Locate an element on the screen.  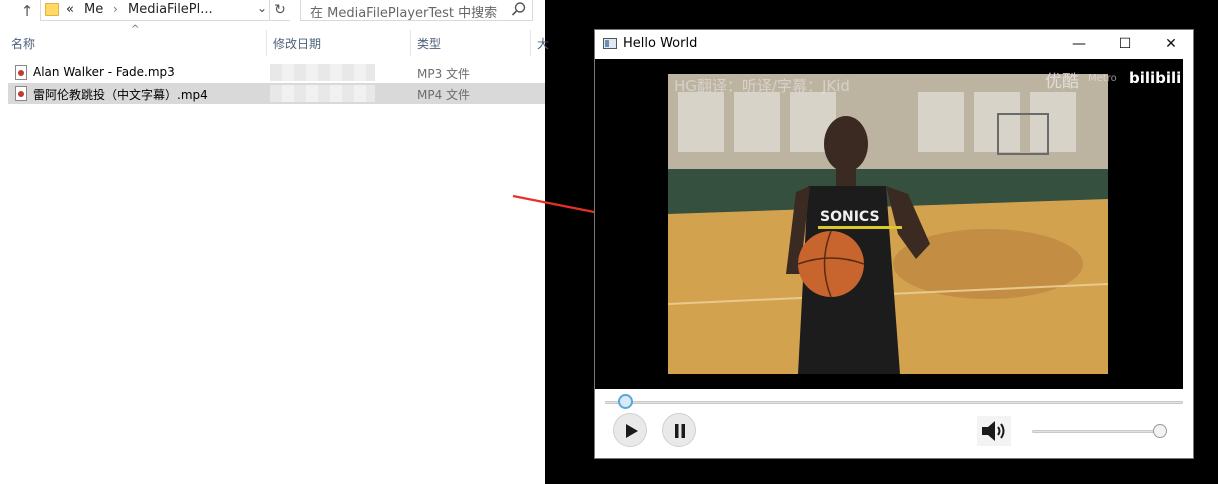
app-icon is located at coordinates (610, 43).